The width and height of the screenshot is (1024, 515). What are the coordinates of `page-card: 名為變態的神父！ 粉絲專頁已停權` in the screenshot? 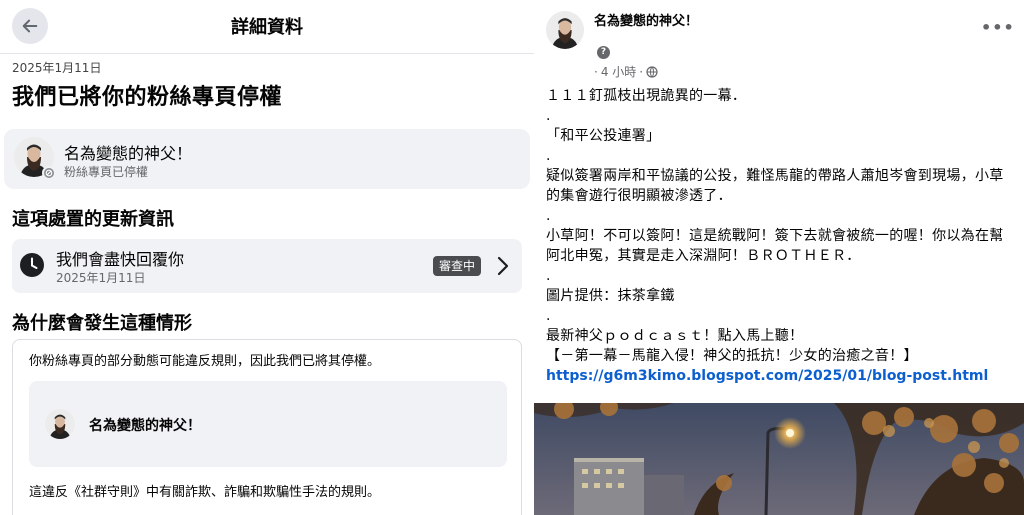 It's located at (267, 159).